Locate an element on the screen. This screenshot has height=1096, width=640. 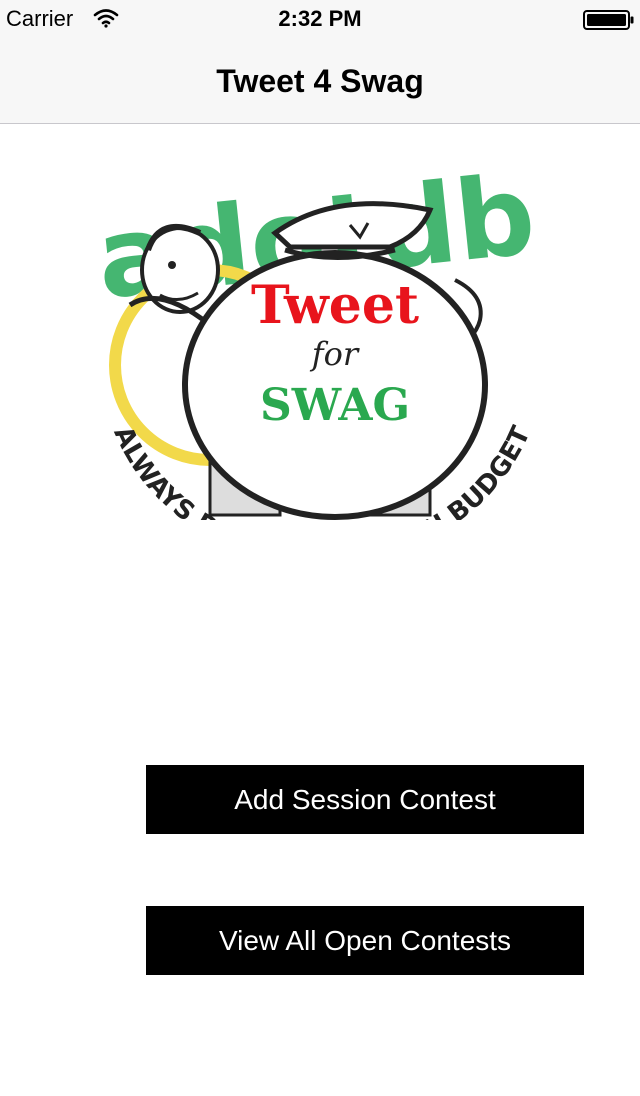
logo-bag-line1: Tweet is located at coordinates (335, 305).